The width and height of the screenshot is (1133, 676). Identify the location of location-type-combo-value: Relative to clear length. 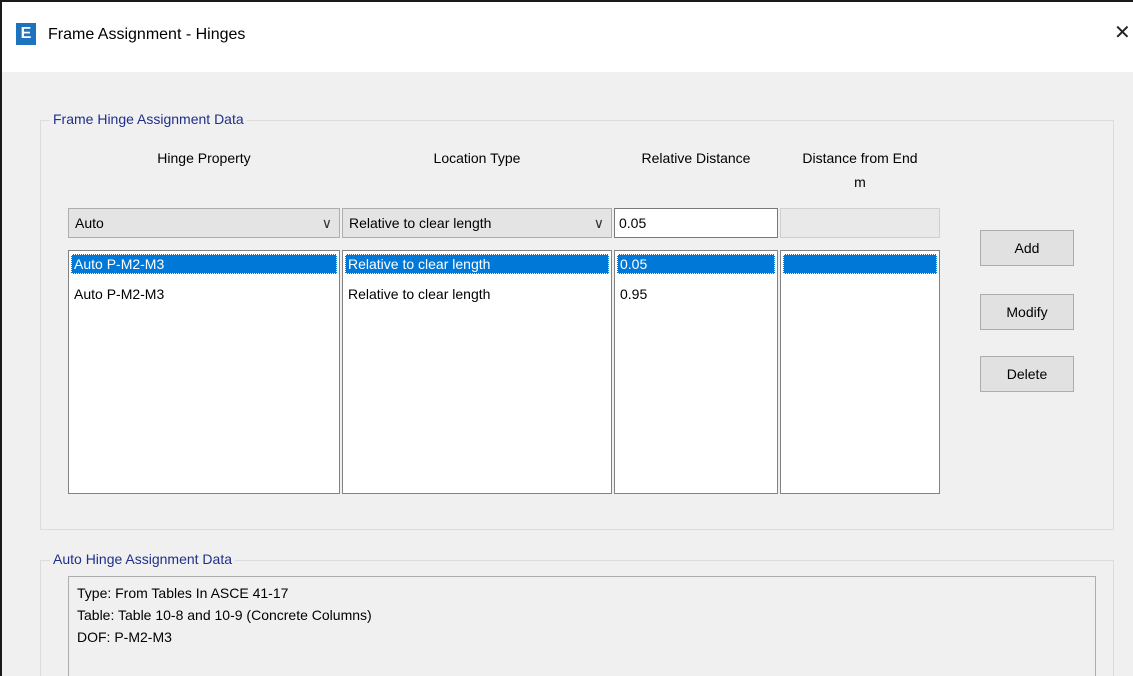
(420, 223).